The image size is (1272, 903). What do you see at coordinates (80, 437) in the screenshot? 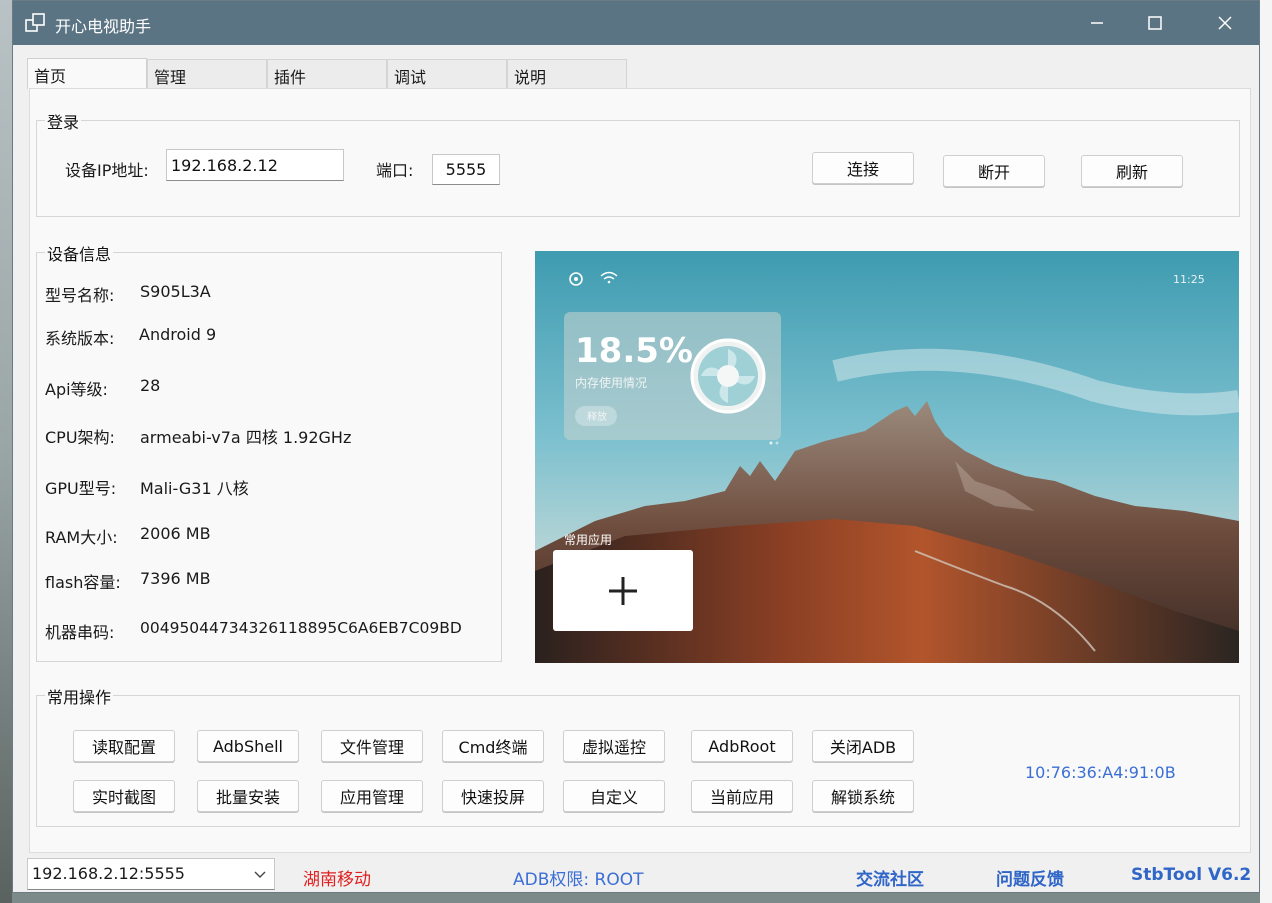
I see `cpu-label: CPU架构:` at bounding box center [80, 437].